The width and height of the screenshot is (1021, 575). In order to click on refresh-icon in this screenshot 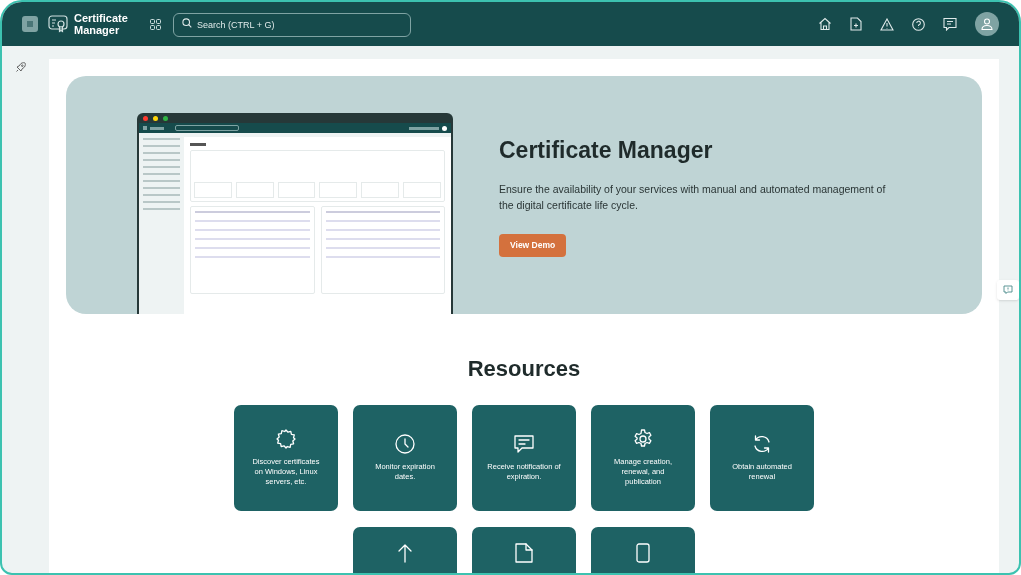, I will do `click(762, 444)`.